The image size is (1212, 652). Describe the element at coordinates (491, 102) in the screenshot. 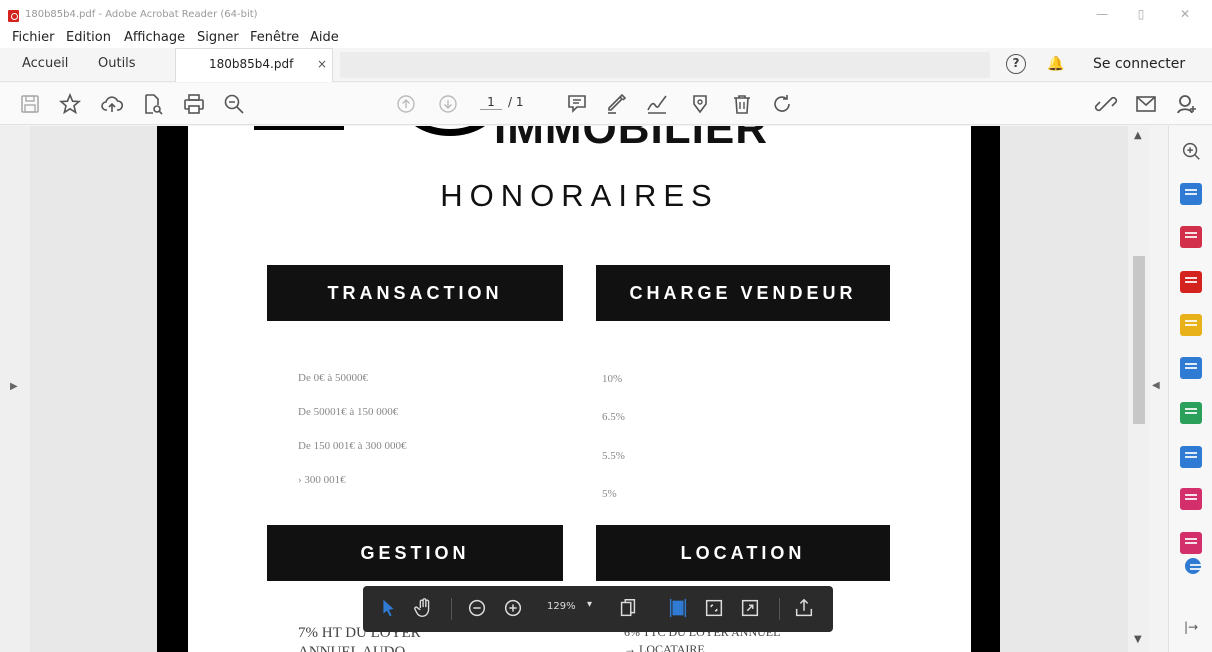

I see `page-number-input: 1` at that location.